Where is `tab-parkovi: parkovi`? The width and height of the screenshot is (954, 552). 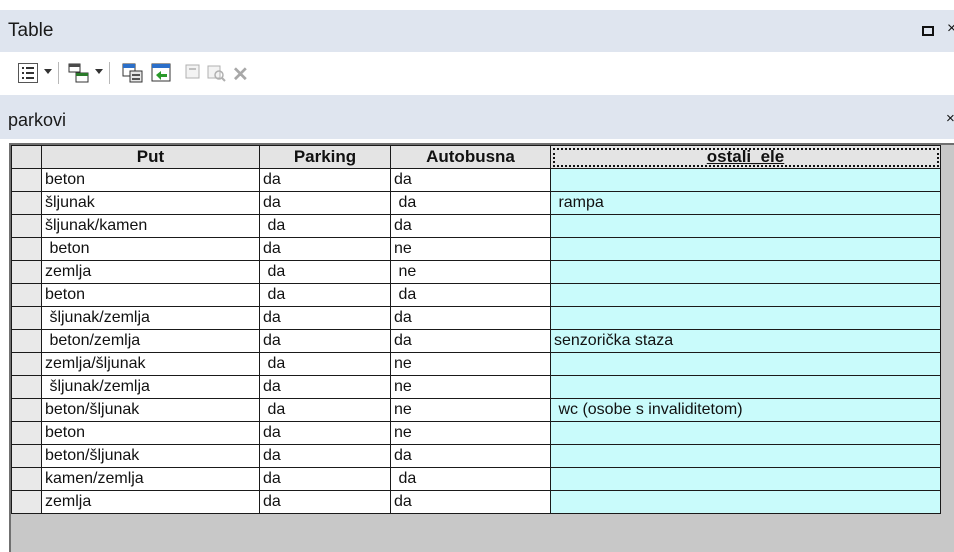 tab-parkovi: parkovi is located at coordinates (37, 120).